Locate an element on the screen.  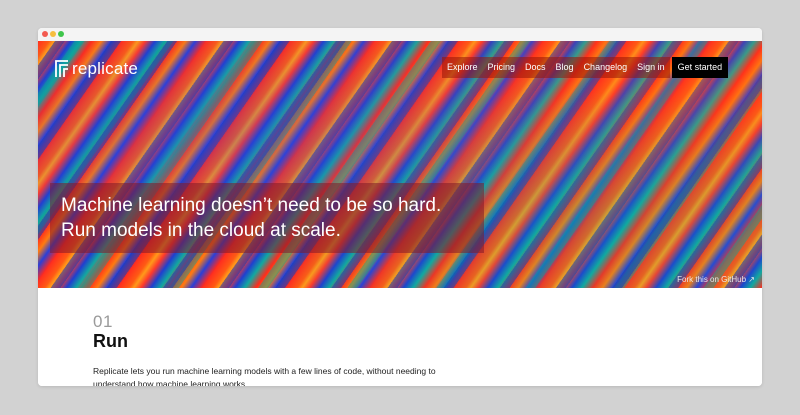
minimize-window-dot is located at coordinates (53, 34).